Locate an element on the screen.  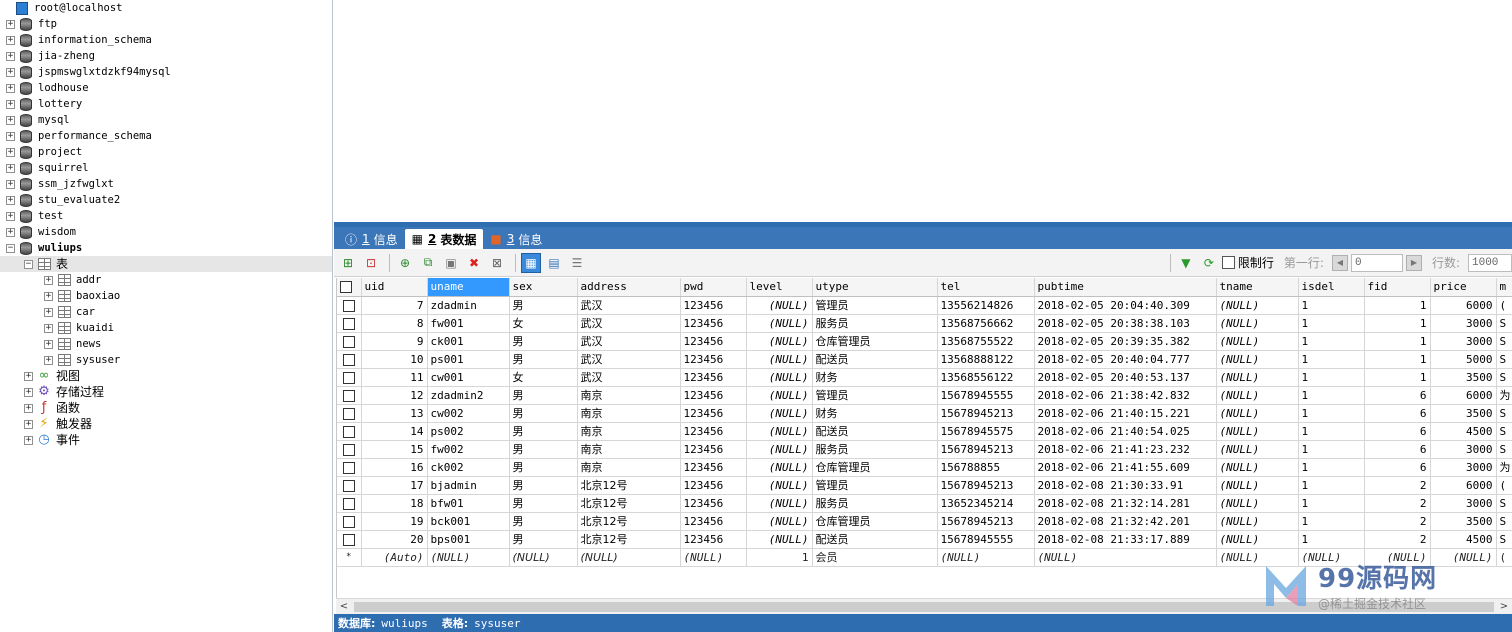
column-header-isdel: isdel is located at coordinates (1331, 287).